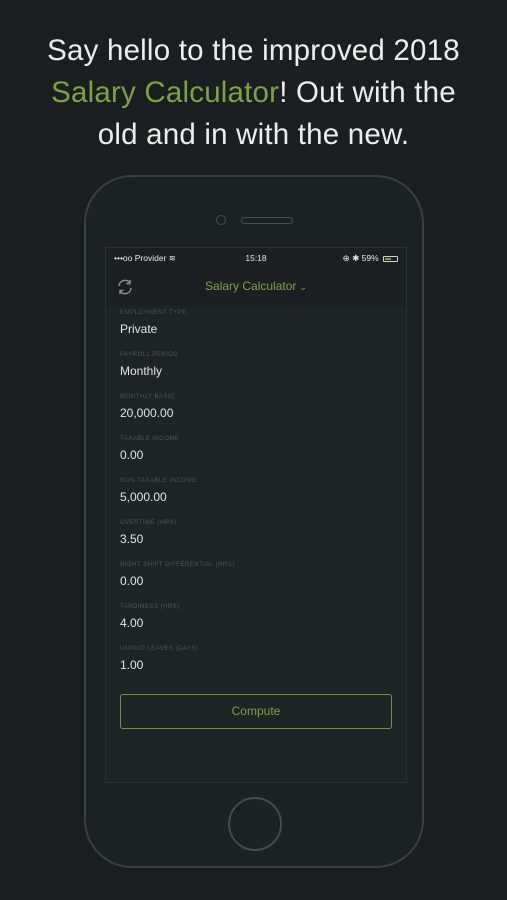 The image size is (507, 900). Describe the element at coordinates (143, 497) in the screenshot. I see `field-value: 5,000.00` at that location.